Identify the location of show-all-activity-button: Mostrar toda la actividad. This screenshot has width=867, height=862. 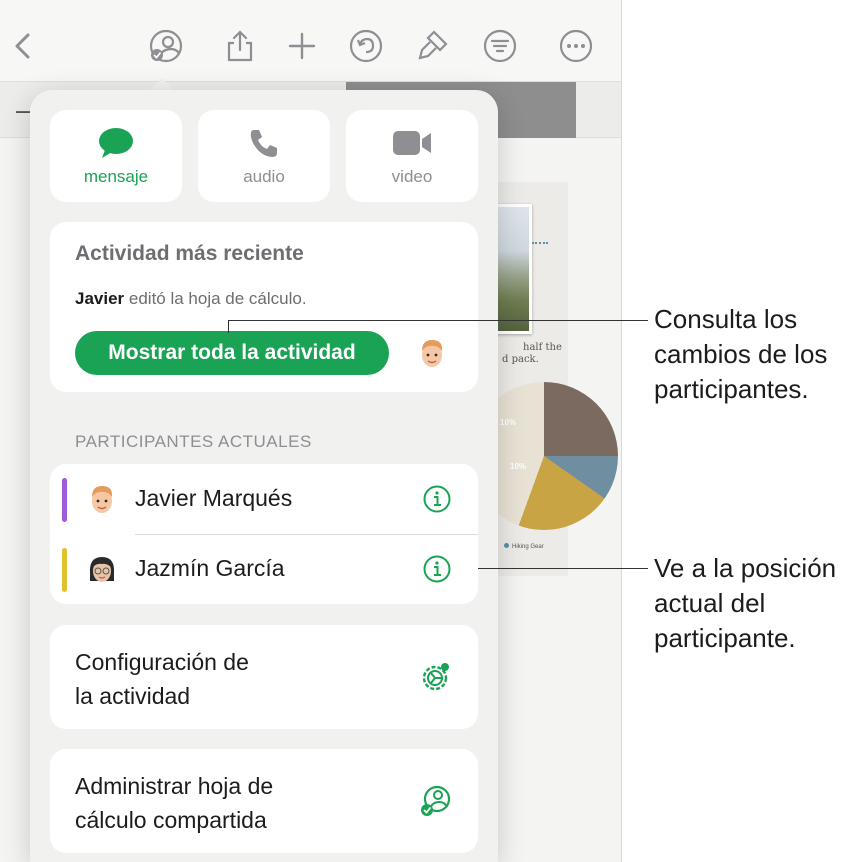
(232, 353).